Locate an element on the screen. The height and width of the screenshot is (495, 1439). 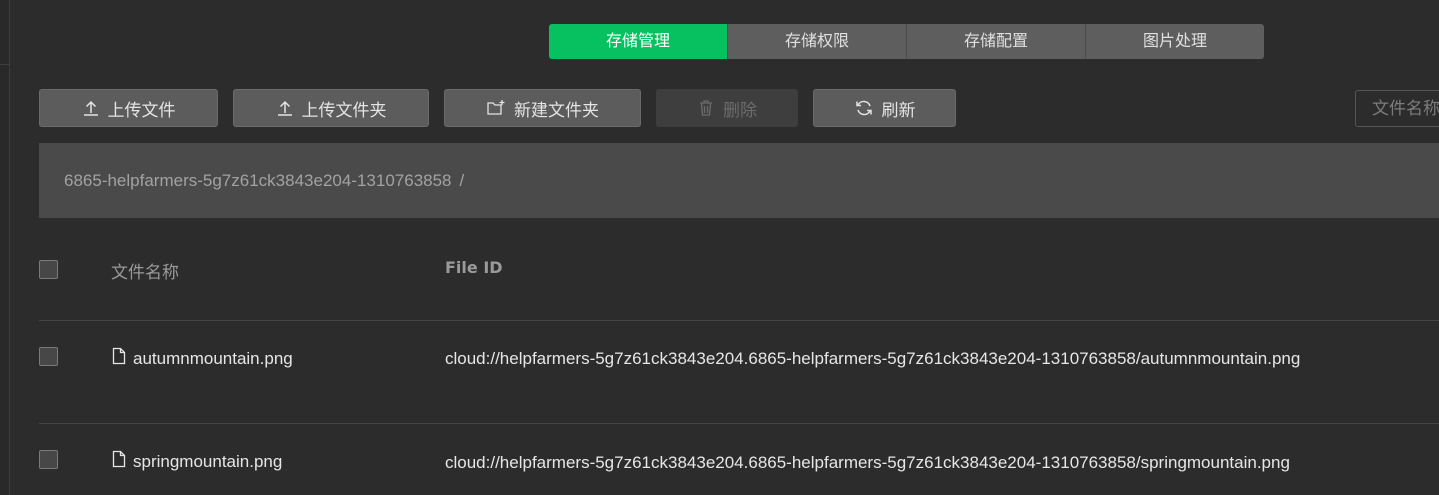
table-row-name: springmountain.png is located at coordinates (196, 461).